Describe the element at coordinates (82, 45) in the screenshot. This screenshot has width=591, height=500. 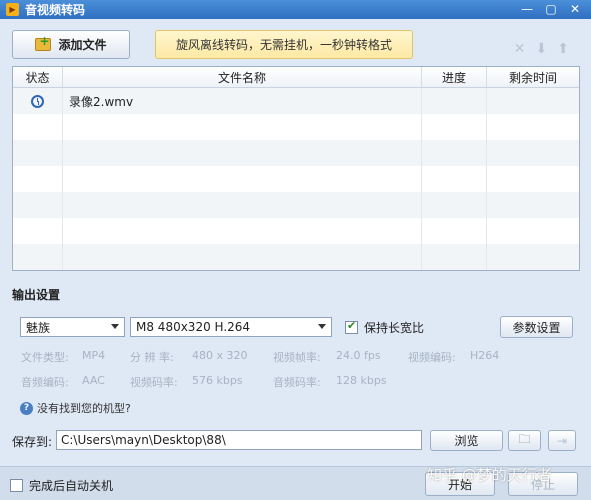
I see `add-file-label: 添加文件` at that location.